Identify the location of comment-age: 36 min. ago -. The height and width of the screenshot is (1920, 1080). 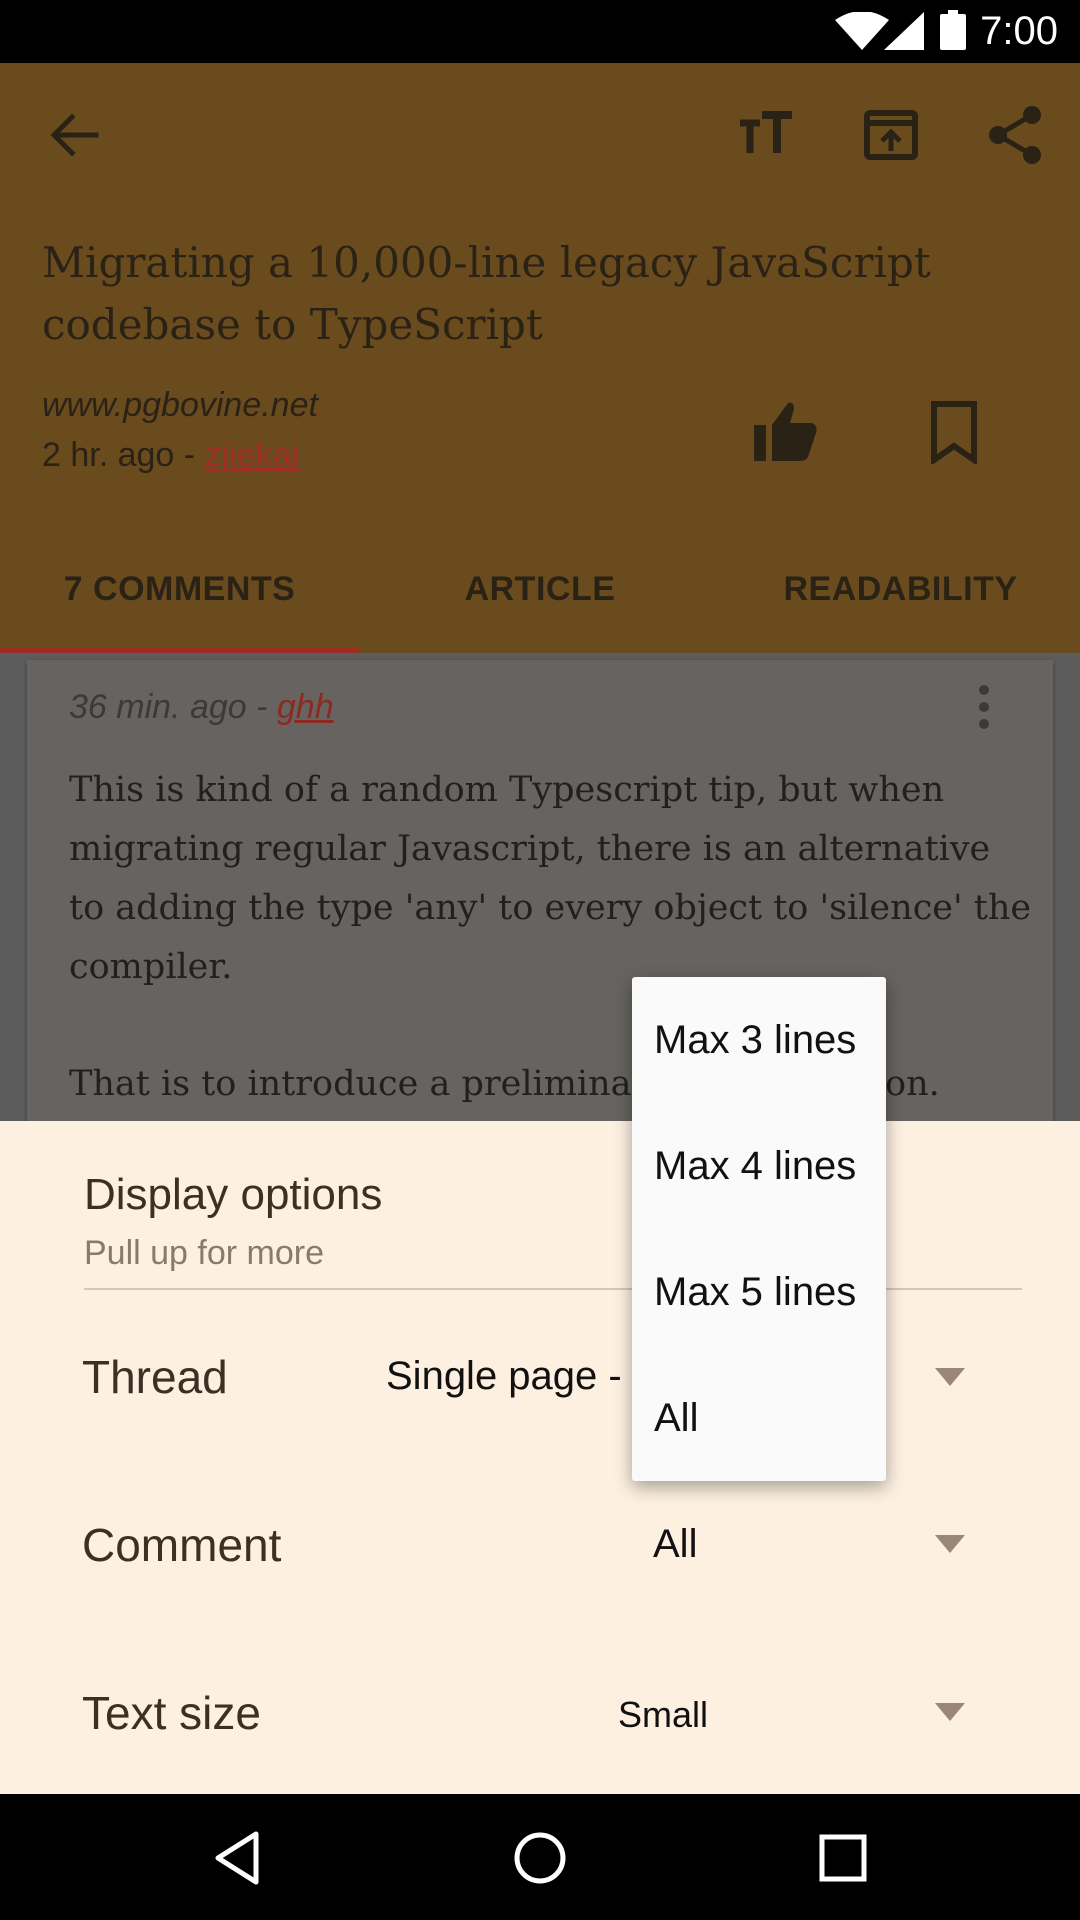
(173, 707).